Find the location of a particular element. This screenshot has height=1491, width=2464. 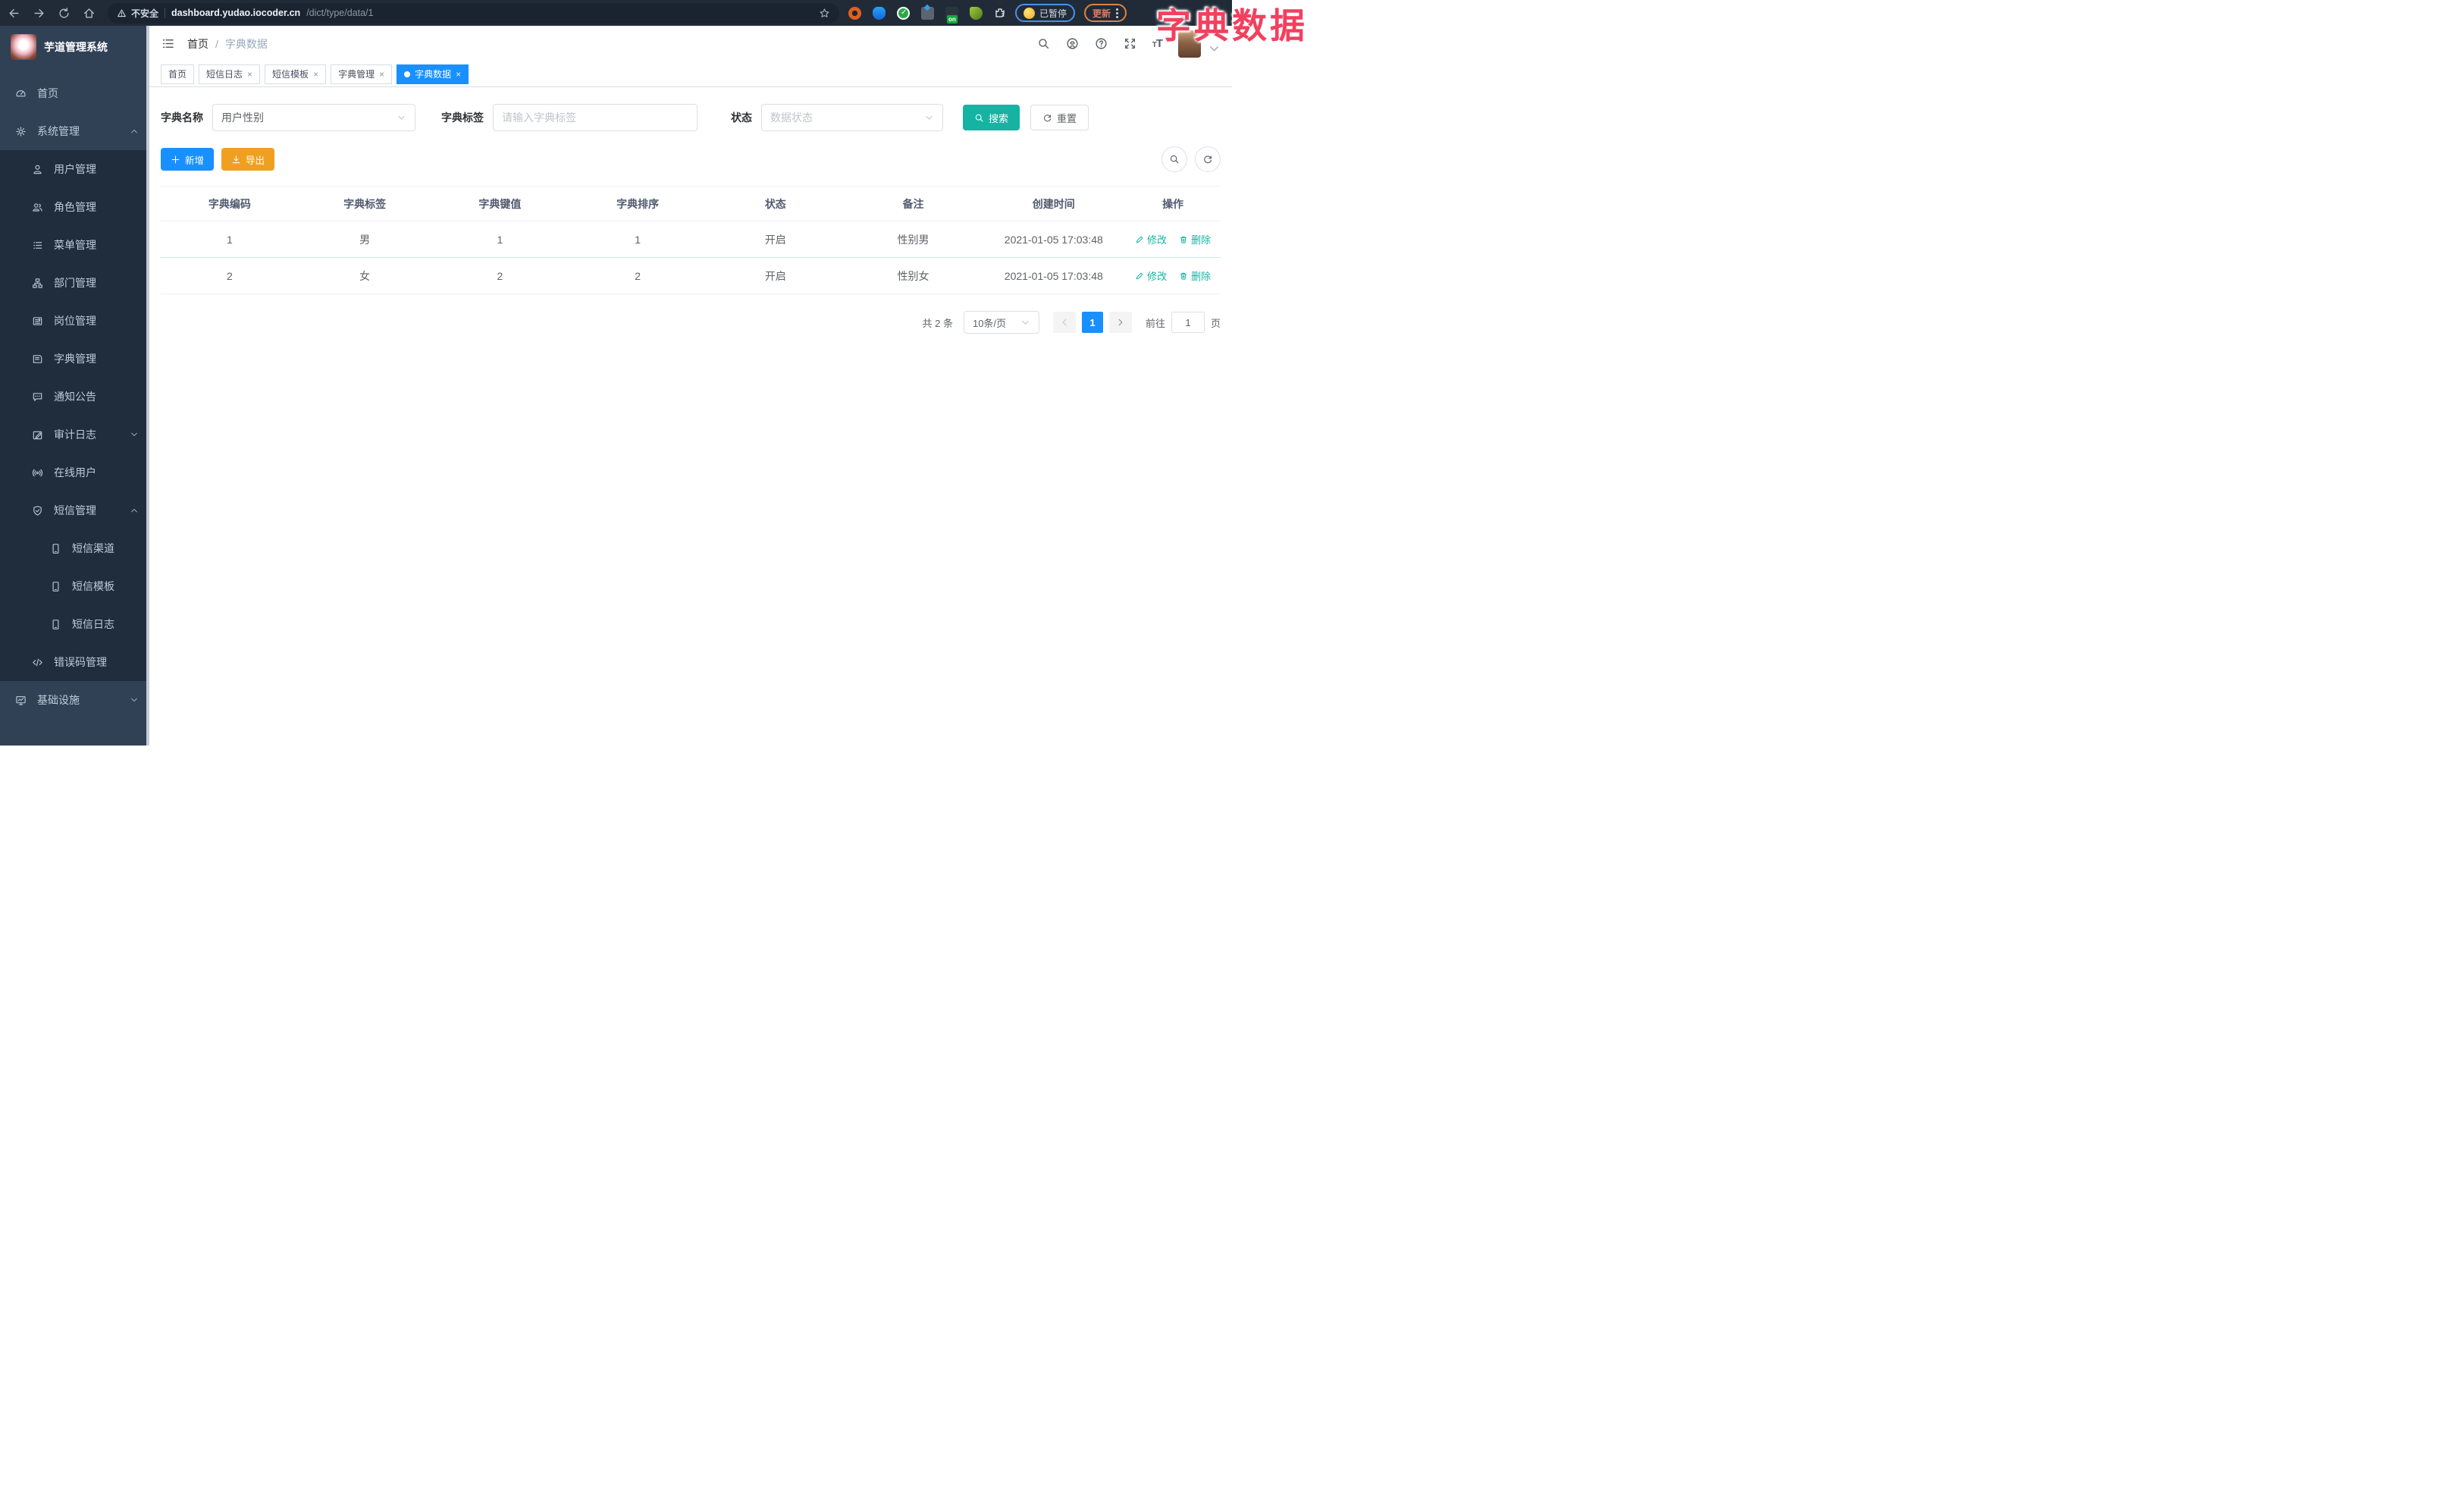

security-status: 不安全 is located at coordinates (137, 13).